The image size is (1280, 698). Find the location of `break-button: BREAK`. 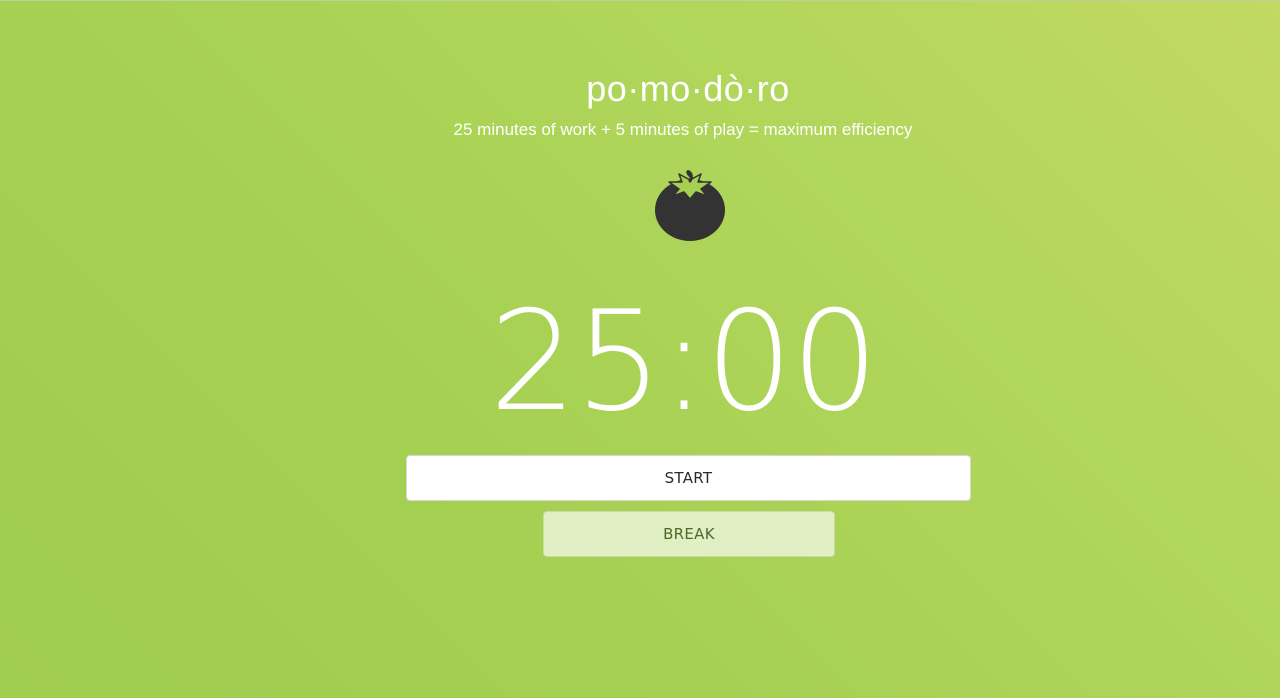

break-button: BREAK is located at coordinates (689, 534).